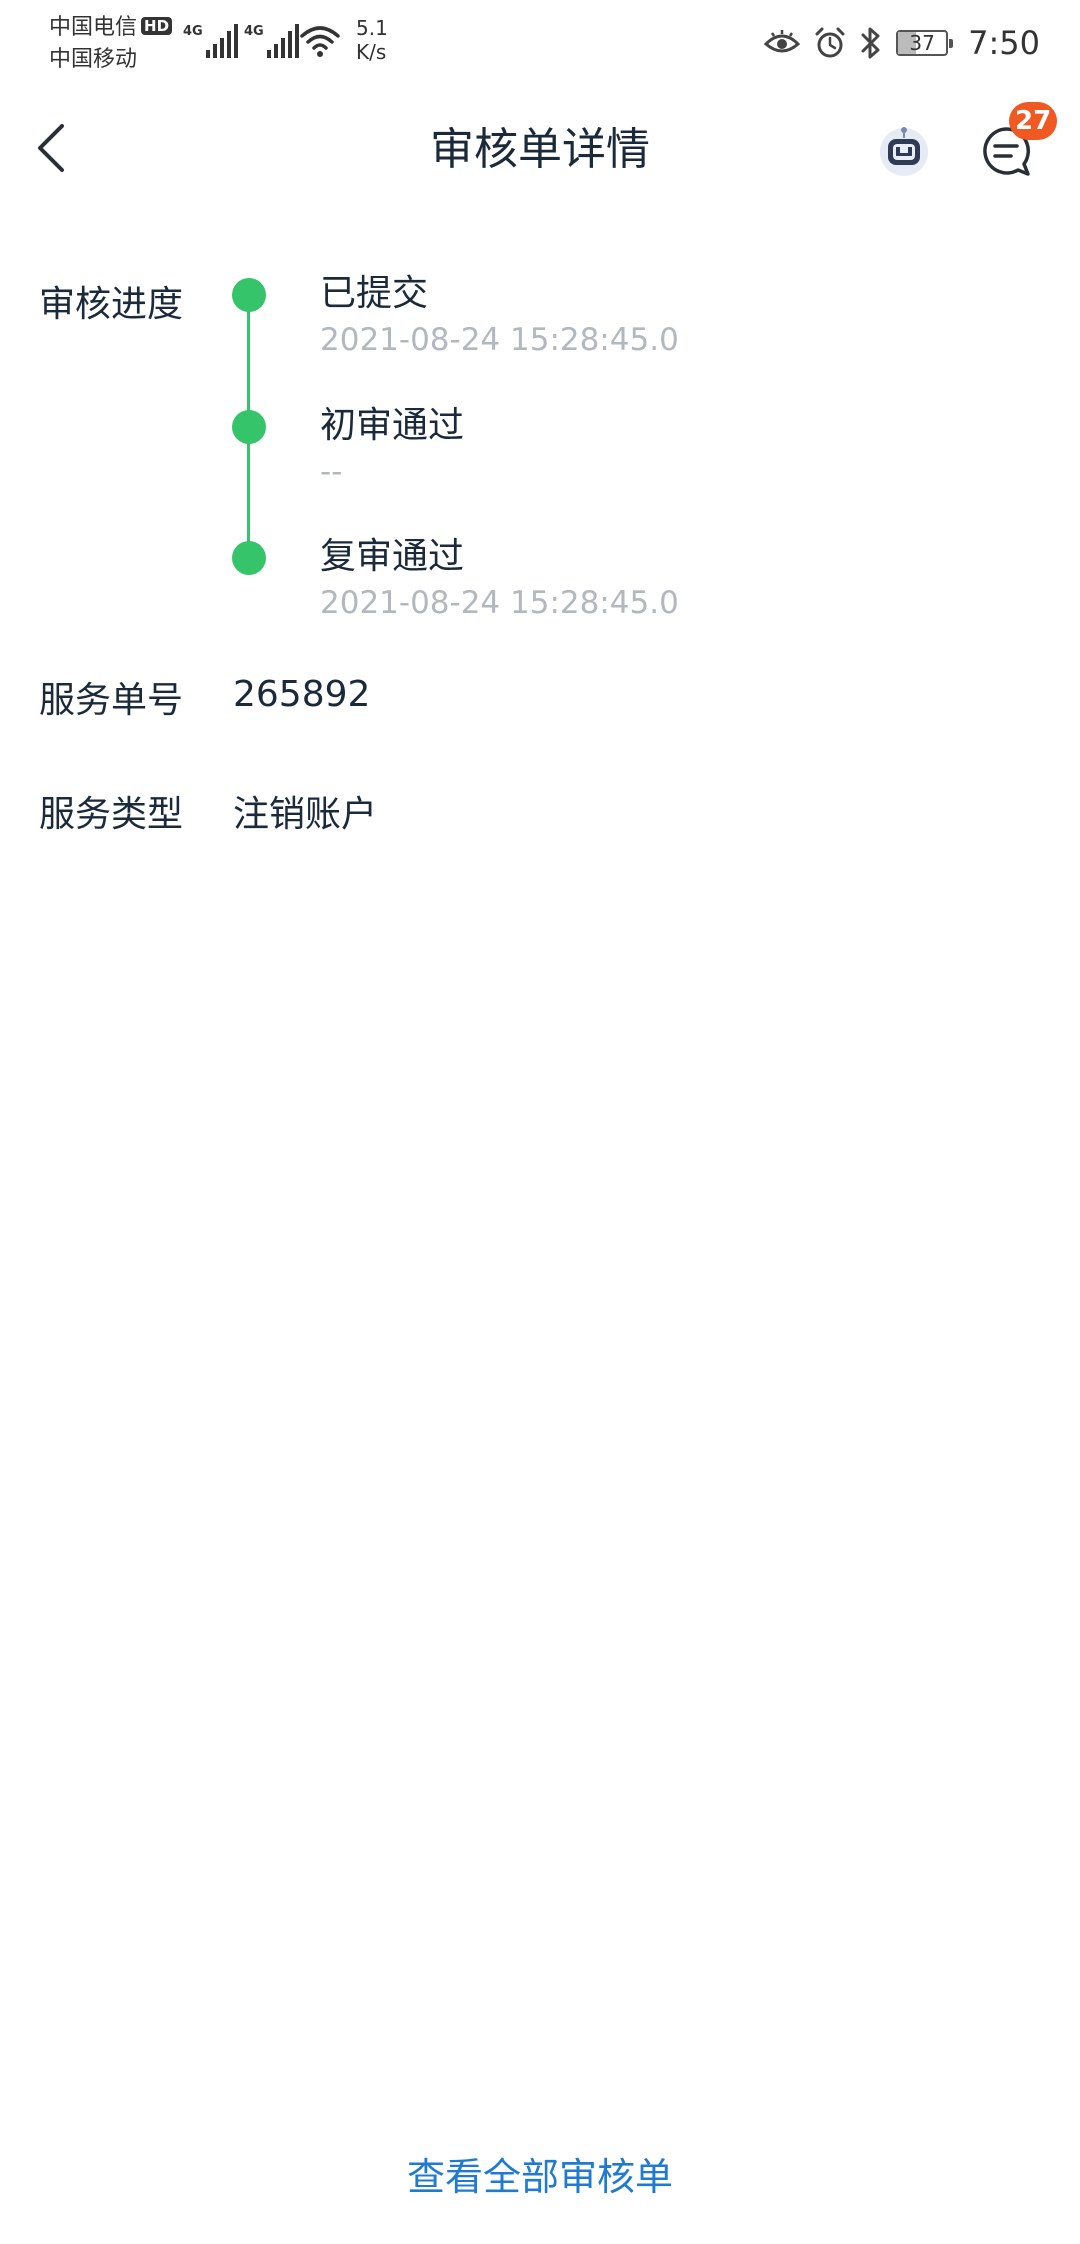 The height and width of the screenshot is (2244, 1080). Describe the element at coordinates (254, 31) in the screenshot. I see `network-2-label: 4G` at that location.